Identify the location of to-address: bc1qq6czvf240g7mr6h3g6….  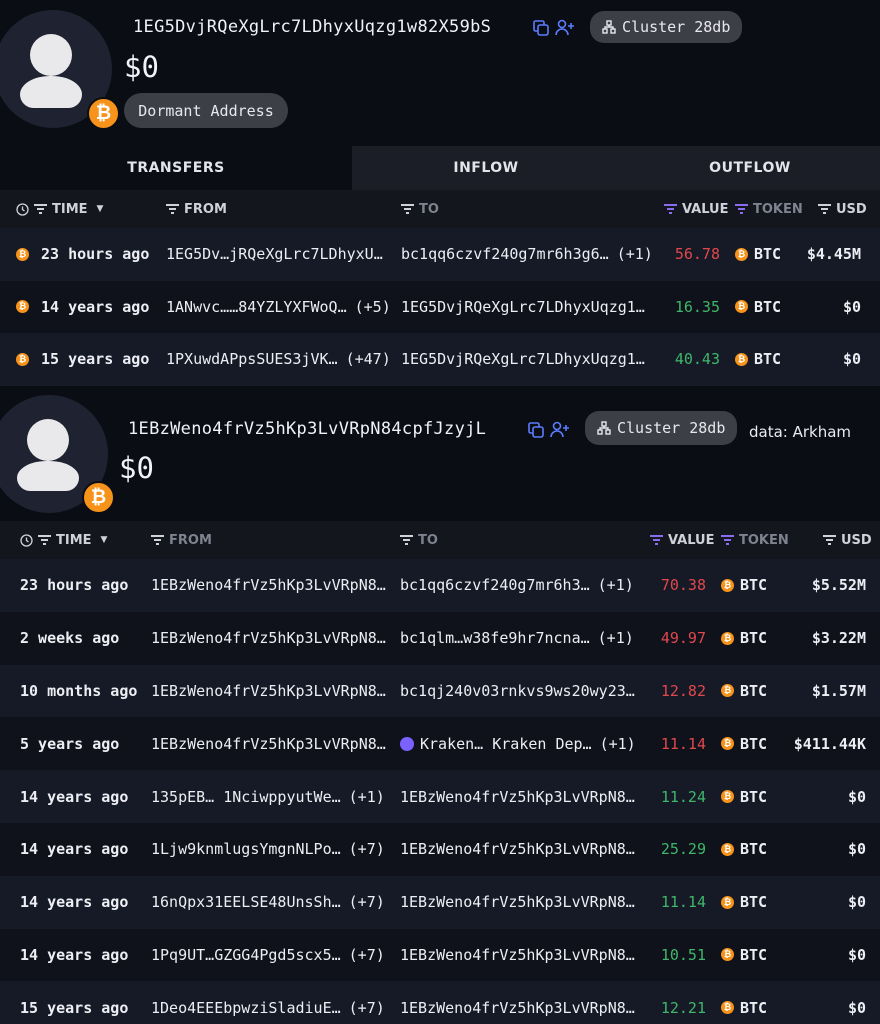
(505, 254).